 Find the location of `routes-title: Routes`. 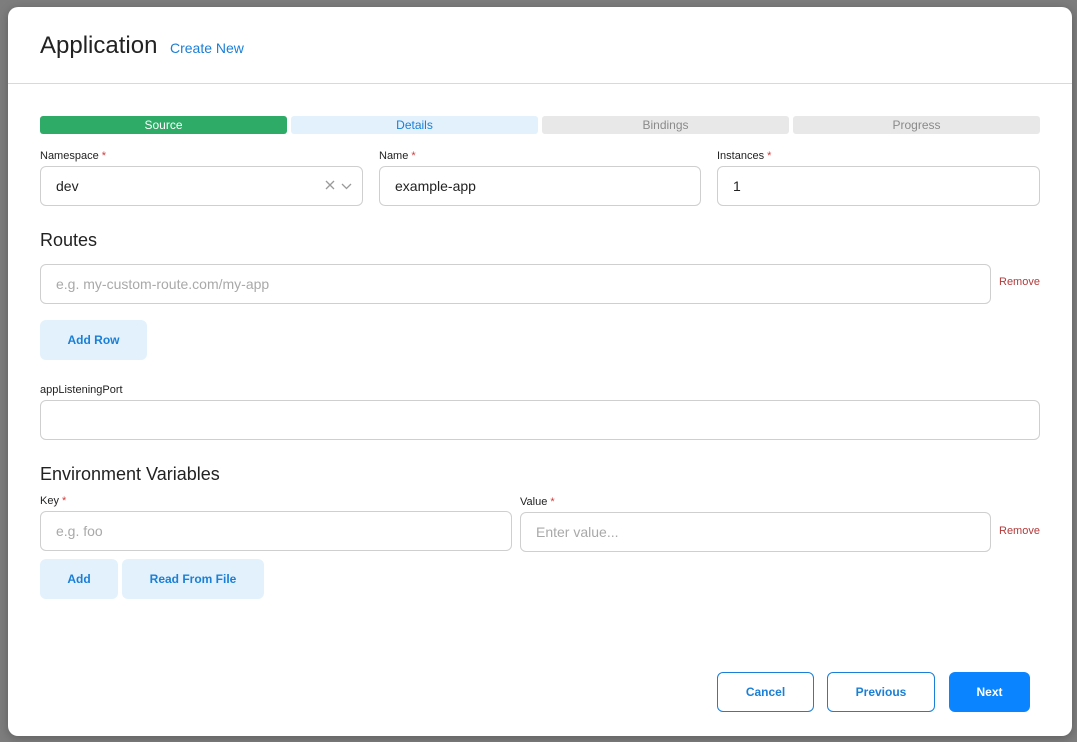

routes-title: Routes is located at coordinates (69, 240).